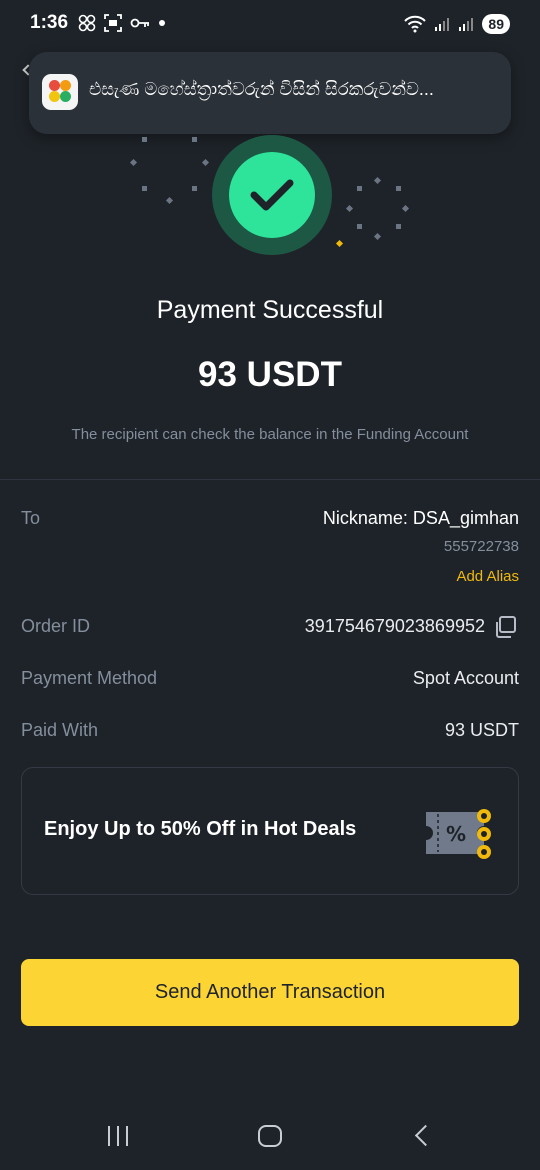 This screenshot has width=540, height=1170. What do you see at coordinates (56, 626) in the screenshot?
I see `order-id-label: Order ID` at bounding box center [56, 626].